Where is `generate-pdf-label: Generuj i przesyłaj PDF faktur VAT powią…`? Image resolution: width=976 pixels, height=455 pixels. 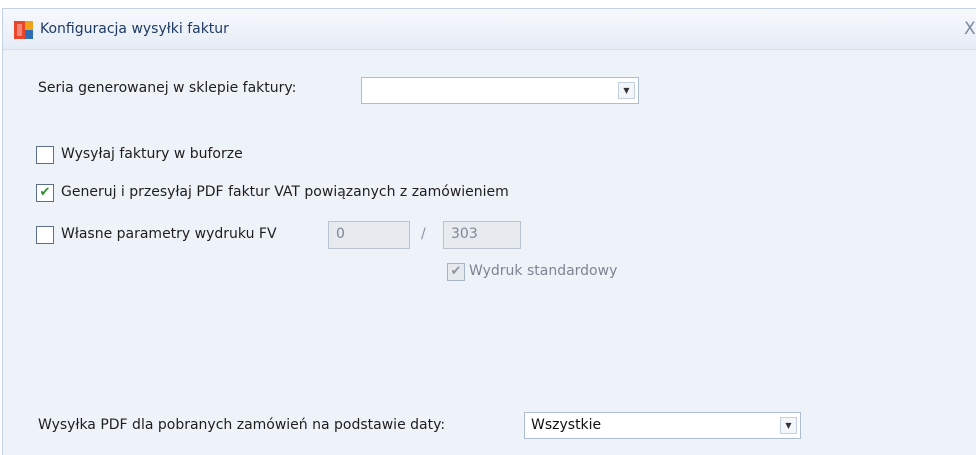
generate-pdf-label: Generuj i przesyłaj PDF faktur VAT powią… is located at coordinates (285, 192).